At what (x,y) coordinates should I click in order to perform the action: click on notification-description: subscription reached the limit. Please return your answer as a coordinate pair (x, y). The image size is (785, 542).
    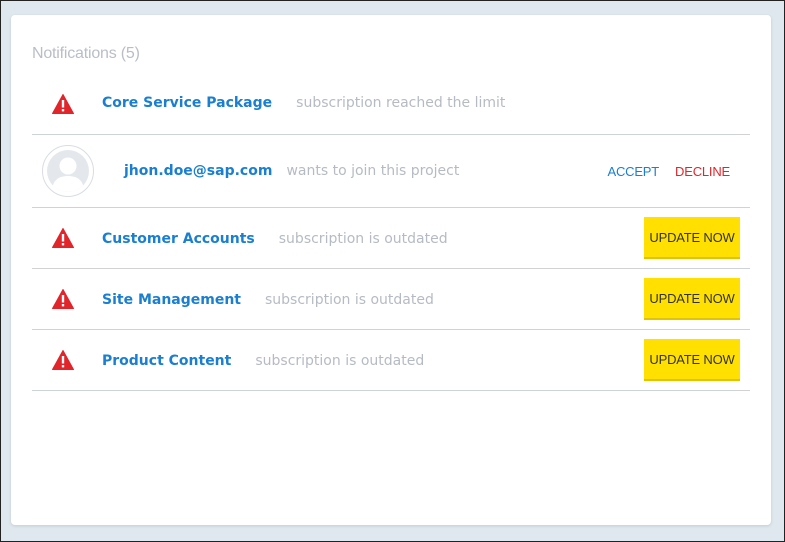
    Looking at the image, I should click on (401, 103).